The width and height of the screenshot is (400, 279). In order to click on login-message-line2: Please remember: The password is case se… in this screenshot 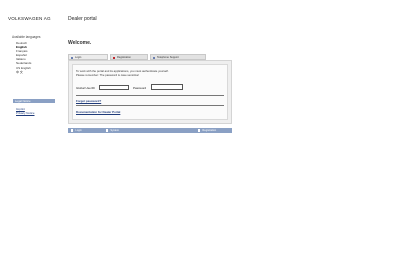, I will do `click(108, 75)`.